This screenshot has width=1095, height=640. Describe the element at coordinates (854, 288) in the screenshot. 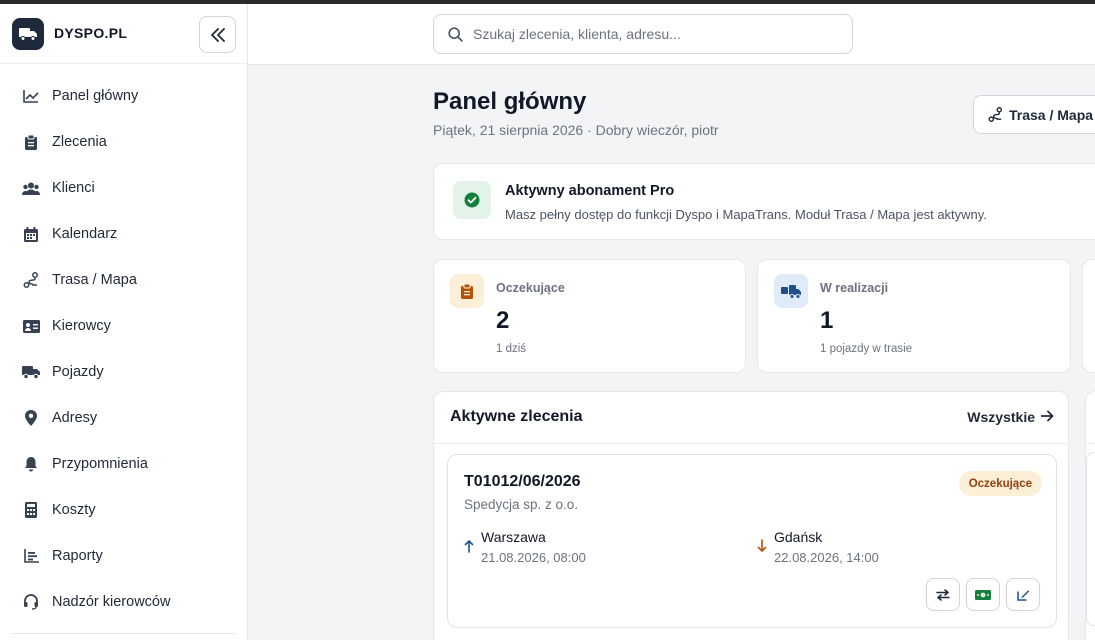

I see `stat-label: W realizacji` at that location.